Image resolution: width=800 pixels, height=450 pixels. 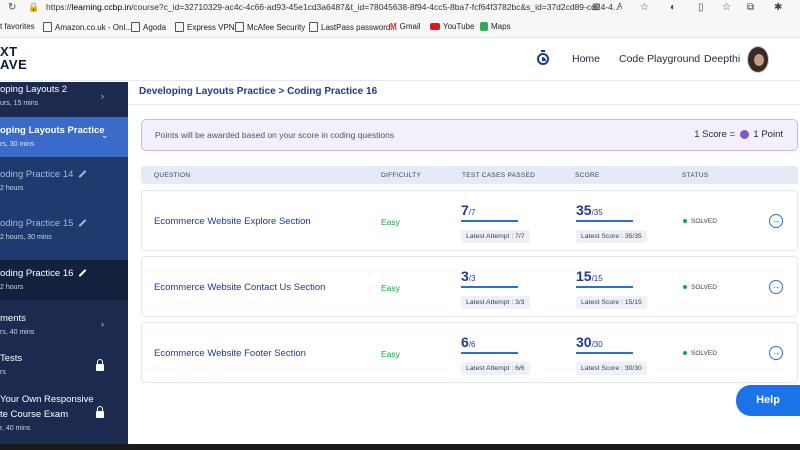 I want to click on sidebar-item-coding-practice-15: oding Practice 15 2 hours, 30 mins, so click(x=64, y=233).